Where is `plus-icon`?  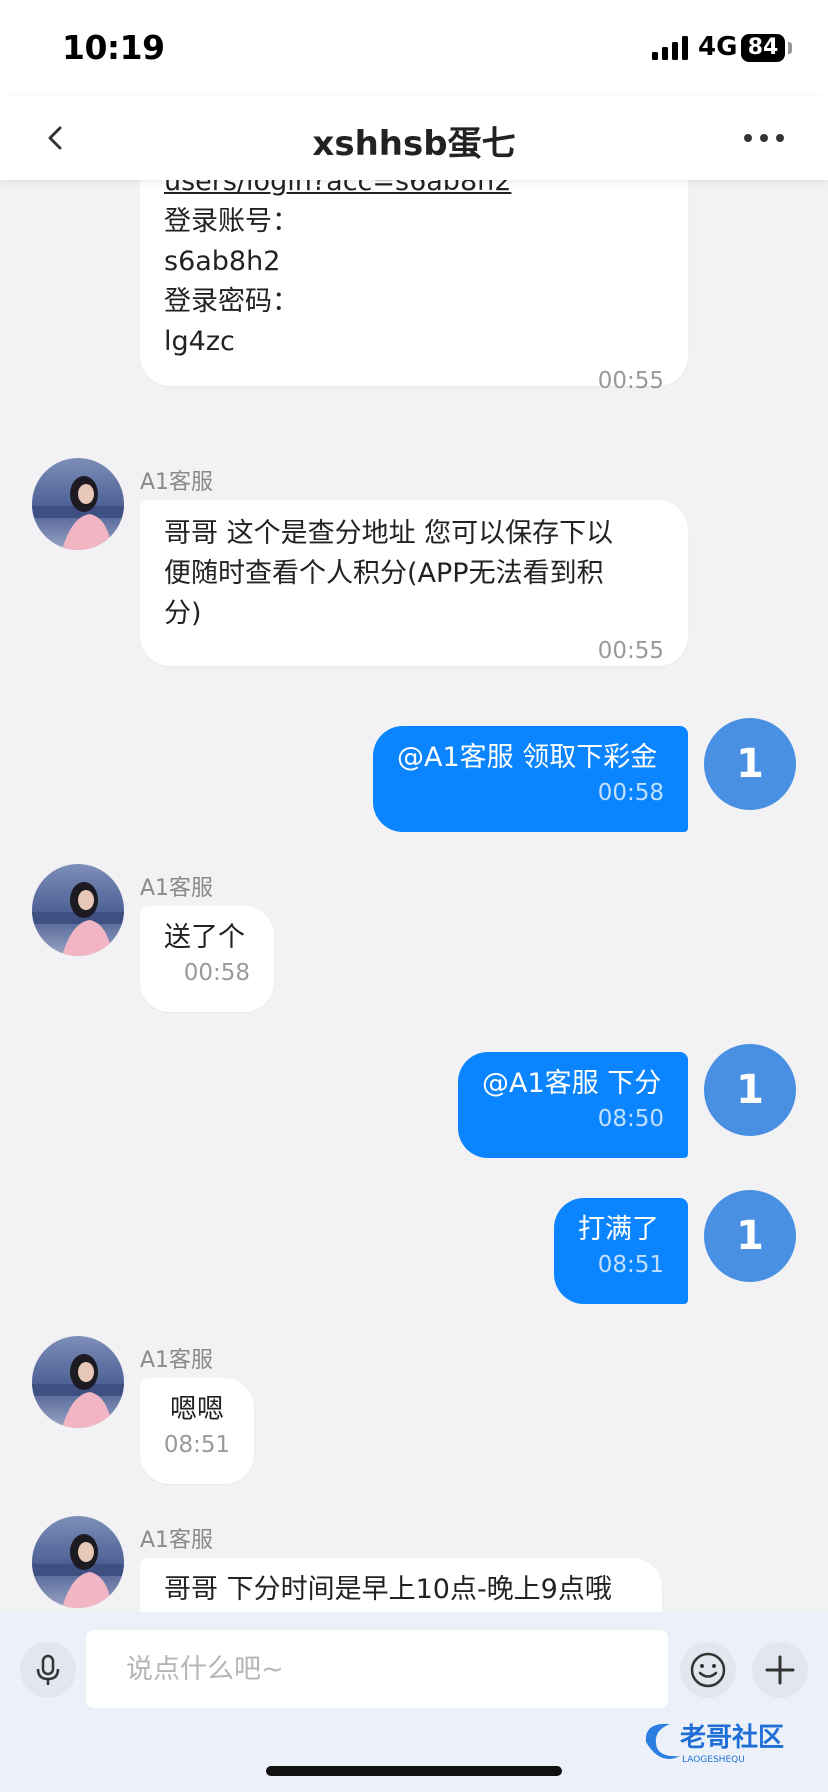
plus-icon is located at coordinates (780, 1670).